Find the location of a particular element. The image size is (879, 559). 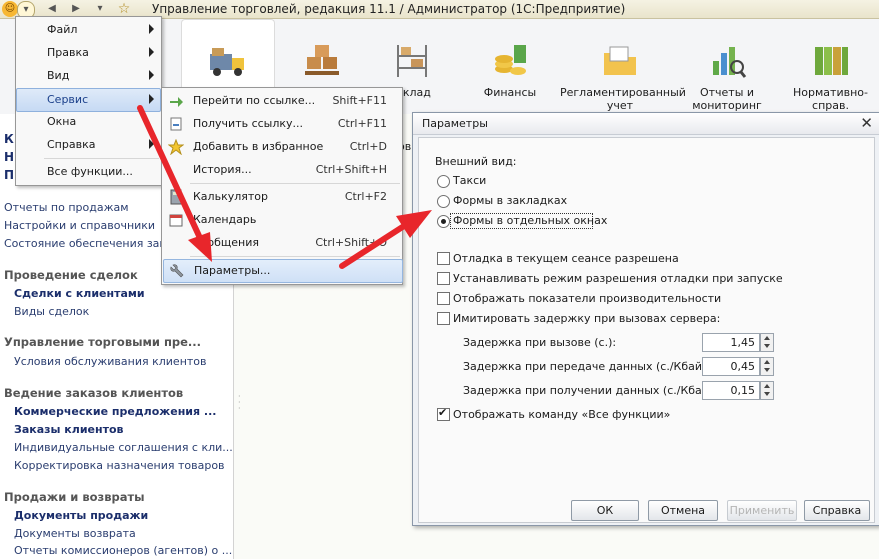

arrow-to-separate-windows is located at coordinates (385, 239).